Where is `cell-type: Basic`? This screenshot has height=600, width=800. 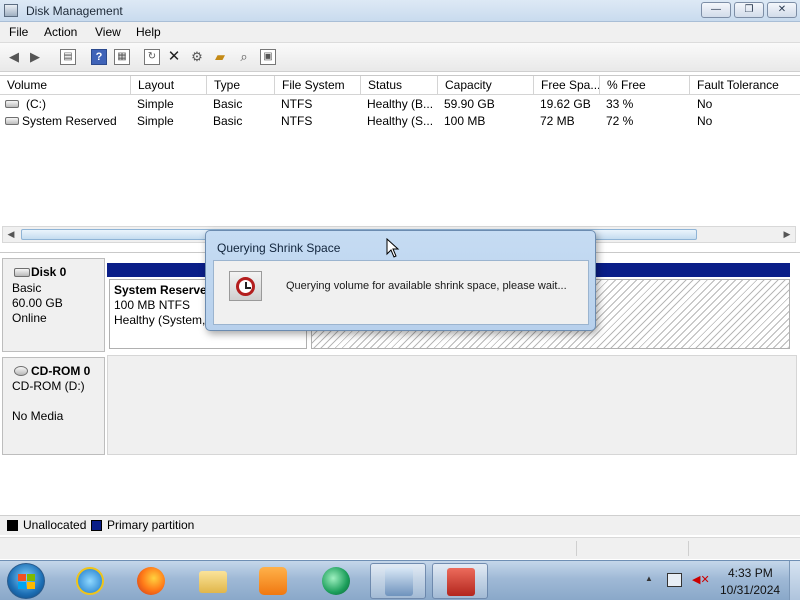 cell-type: Basic is located at coordinates (228, 104).